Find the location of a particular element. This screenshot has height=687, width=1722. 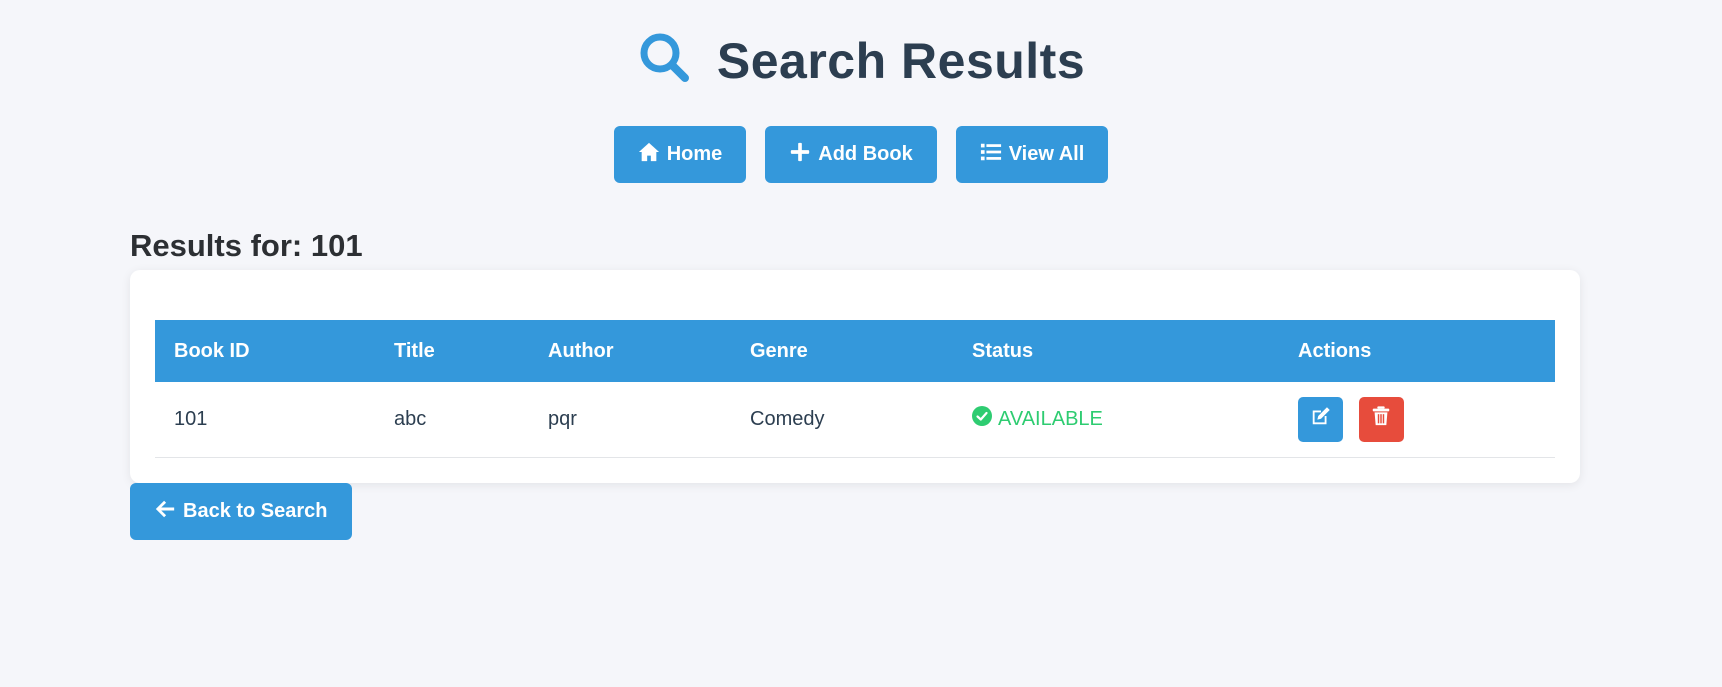

arrow-left-icon is located at coordinates (165, 512).